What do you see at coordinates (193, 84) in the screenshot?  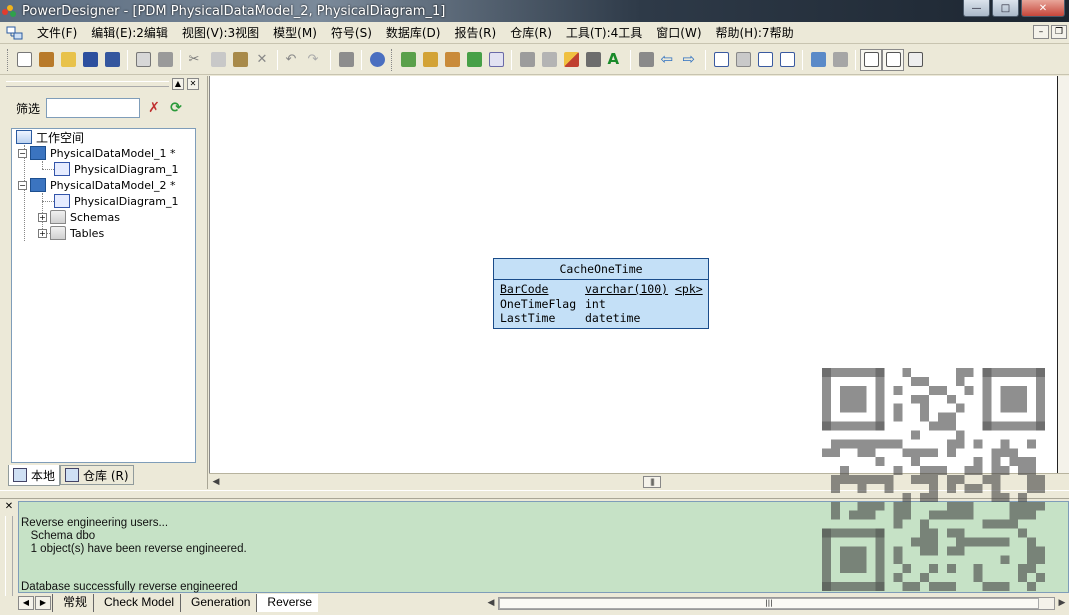 I see `panel-close-icon: ✕` at bounding box center [193, 84].